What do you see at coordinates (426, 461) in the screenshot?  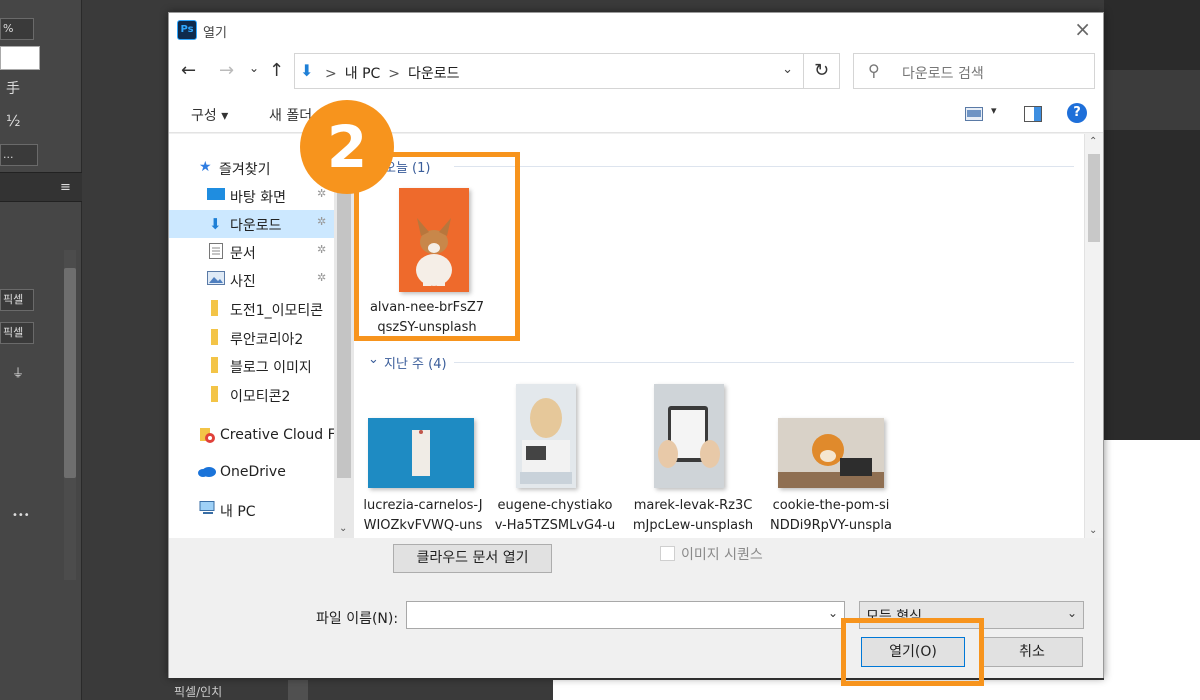 I see `file-item: lucrezia-carnelos-JWIOZkvFVWQ-unsplash` at bounding box center [426, 461].